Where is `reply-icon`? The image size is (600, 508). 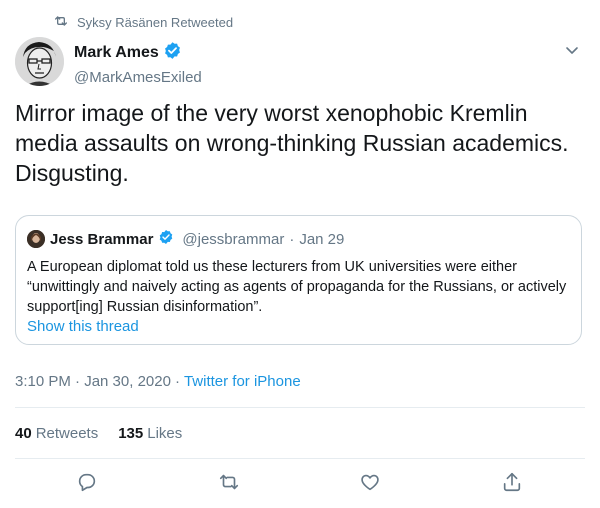
reply-icon is located at coordinates (87, 482).